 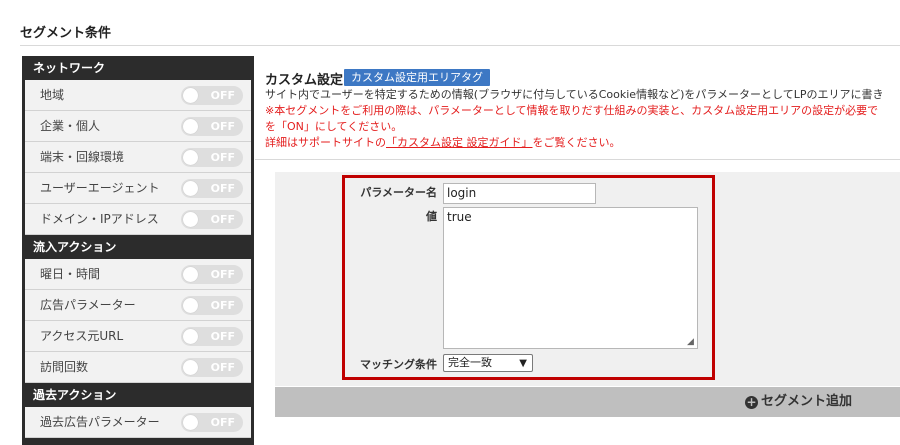 What do you see at coordinates (431, 216) in the screenshot?
I see `value-label: 値` at bounding box center [431, 216].